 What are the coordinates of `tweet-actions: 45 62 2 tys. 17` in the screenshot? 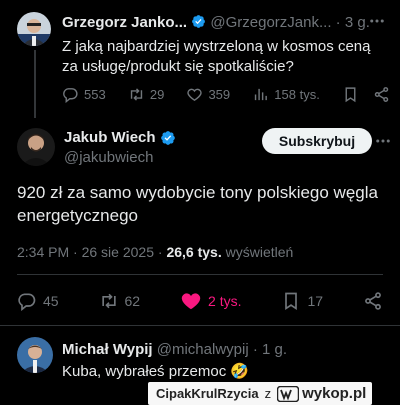 It's located at (200, 301).